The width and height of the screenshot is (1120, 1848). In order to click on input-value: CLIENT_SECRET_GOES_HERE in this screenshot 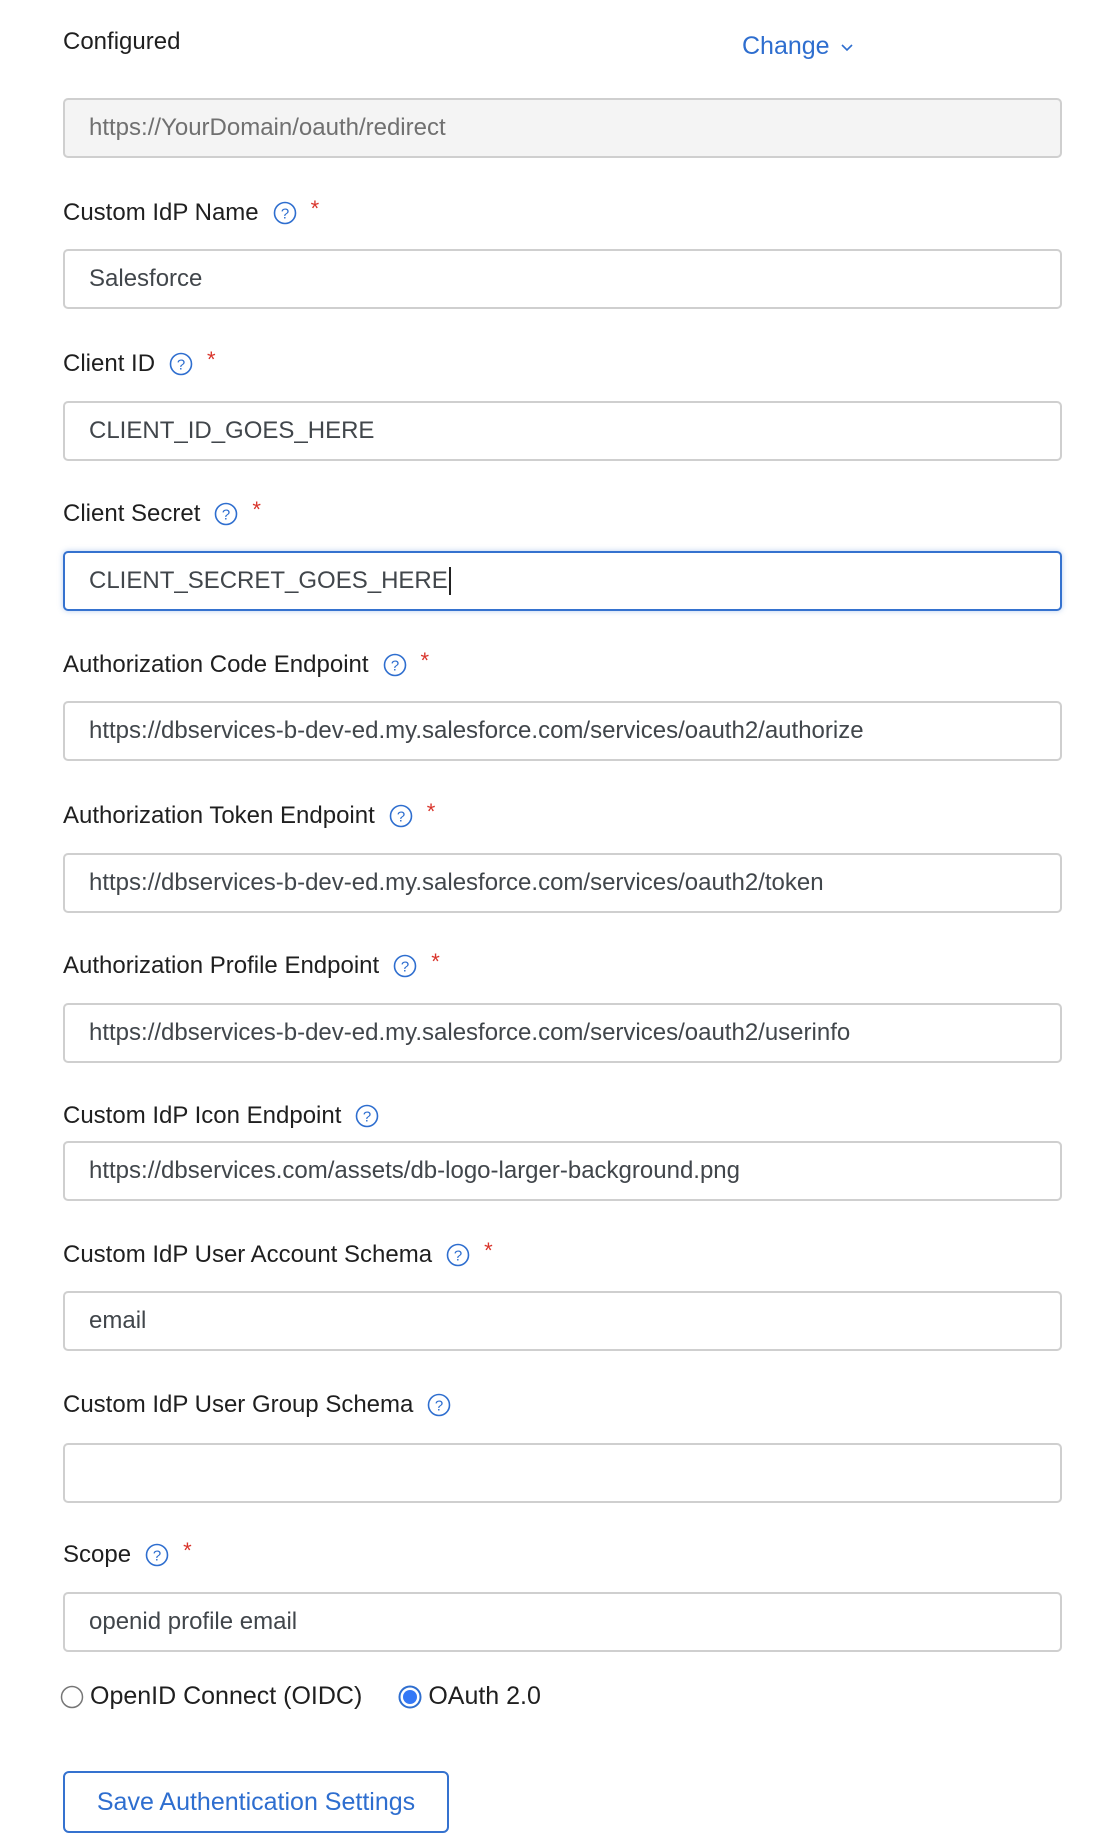, I will do `click(268, 580)`.